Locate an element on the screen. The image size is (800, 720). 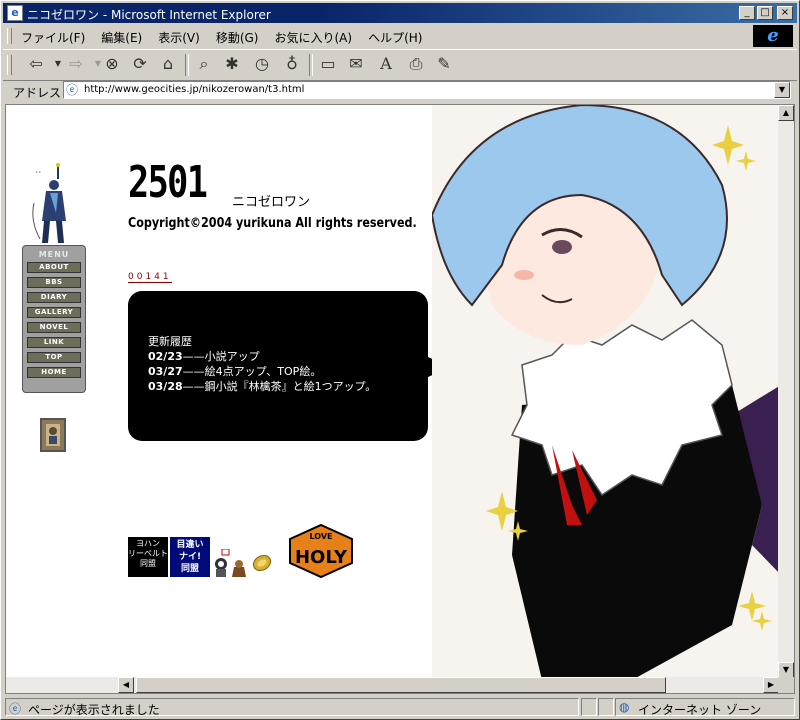
fullscreen-icon: ▭ is located at coordinates (328, 64).